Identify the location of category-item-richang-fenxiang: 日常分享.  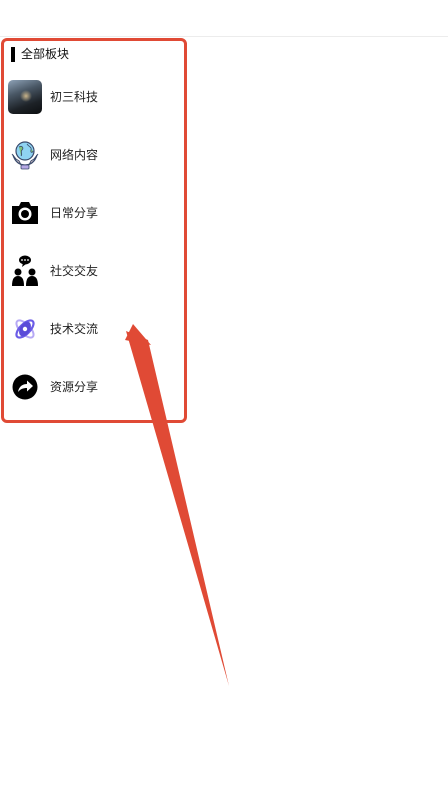
(93, 221).